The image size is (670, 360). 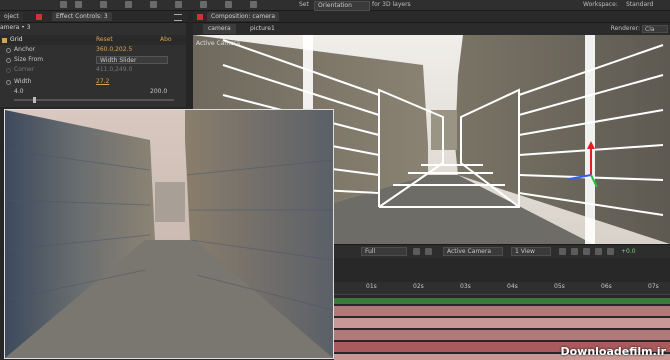 I want to click on workspace-label: Workspace:, so click(x=600, y=4).